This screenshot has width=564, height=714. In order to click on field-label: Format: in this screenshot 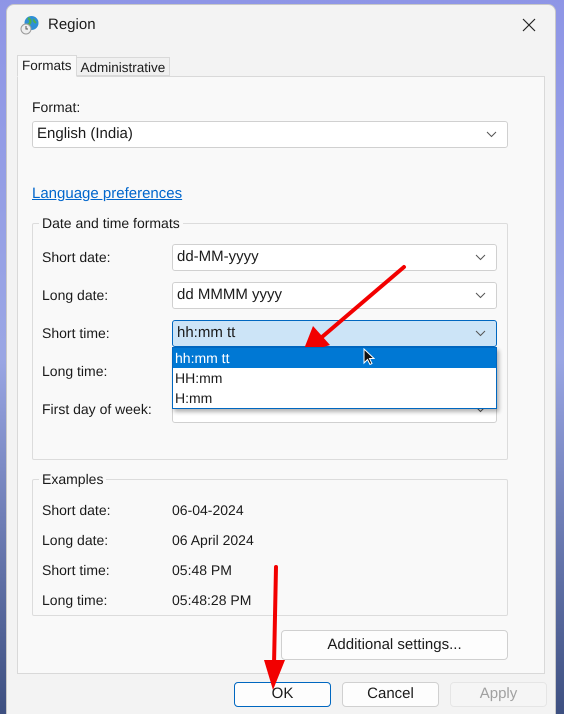, I will do `click(56, 107)`.